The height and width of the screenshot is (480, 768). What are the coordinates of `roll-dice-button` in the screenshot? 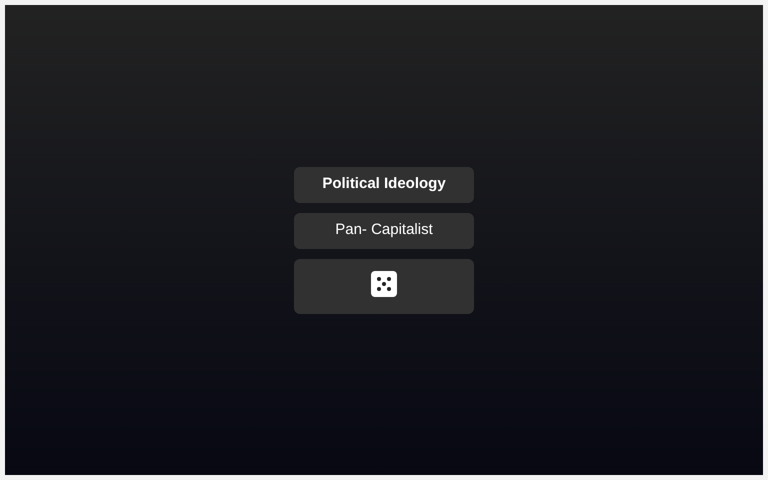 It's located at (384, 286).